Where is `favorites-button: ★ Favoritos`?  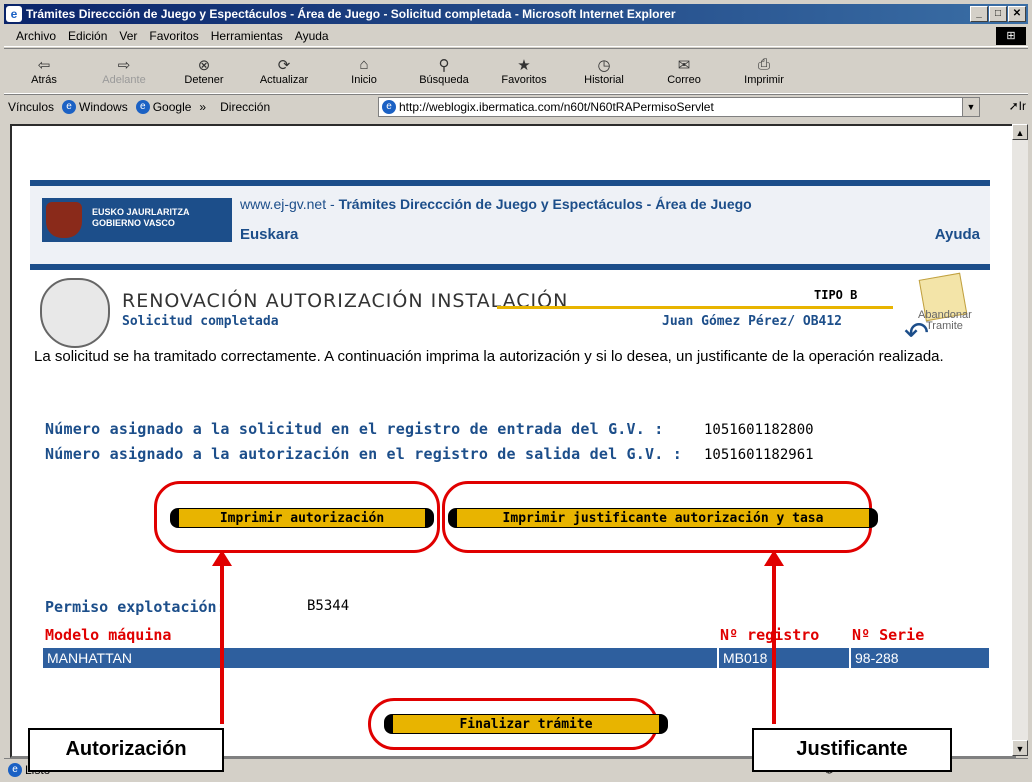
favorites-button: ★ Favoritos is located at coordinates (524, 71).